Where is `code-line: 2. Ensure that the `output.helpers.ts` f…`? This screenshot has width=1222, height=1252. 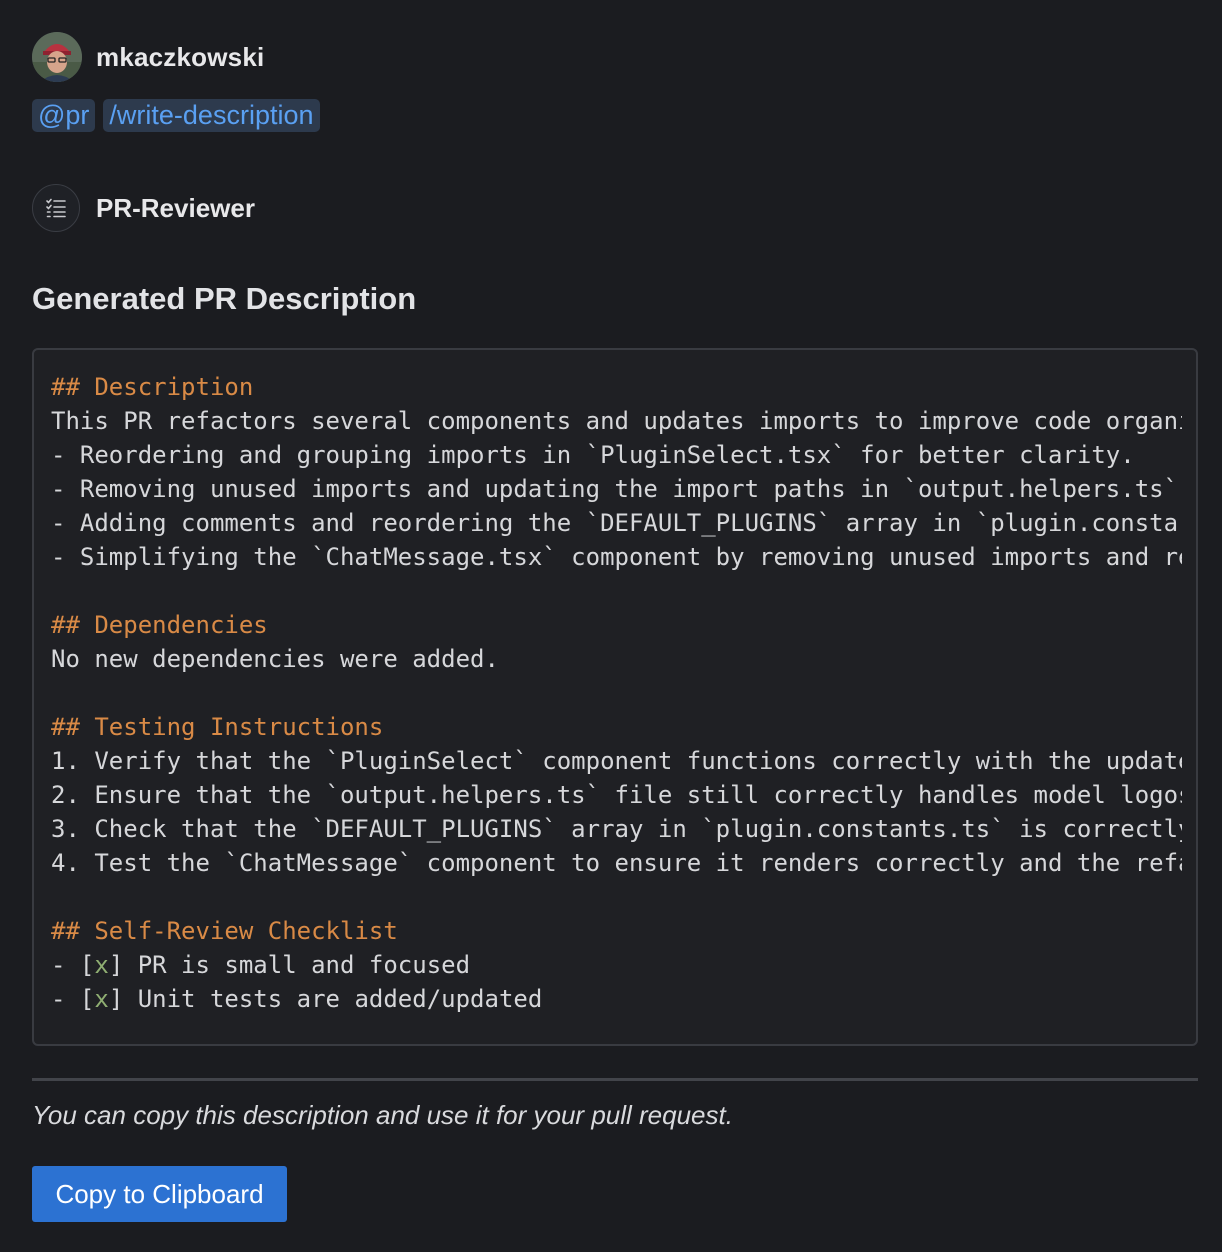 code-line: 2. Ensure that the `output.helpers.ts` f… is located at coordinates (616, 795).